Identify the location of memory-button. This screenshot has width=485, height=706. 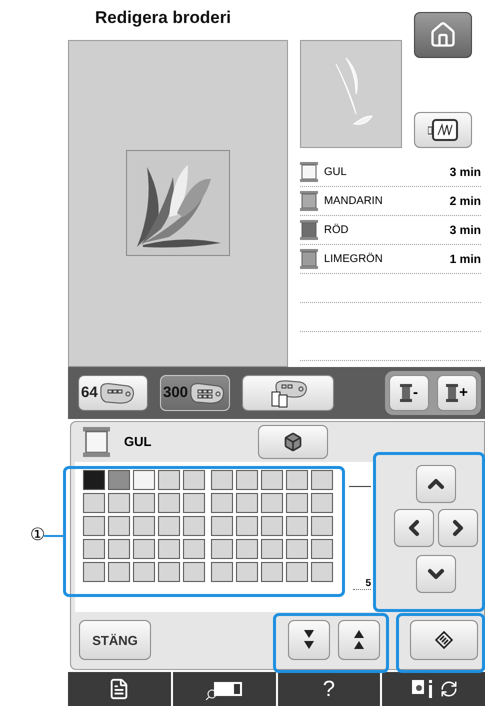
(444, 640).